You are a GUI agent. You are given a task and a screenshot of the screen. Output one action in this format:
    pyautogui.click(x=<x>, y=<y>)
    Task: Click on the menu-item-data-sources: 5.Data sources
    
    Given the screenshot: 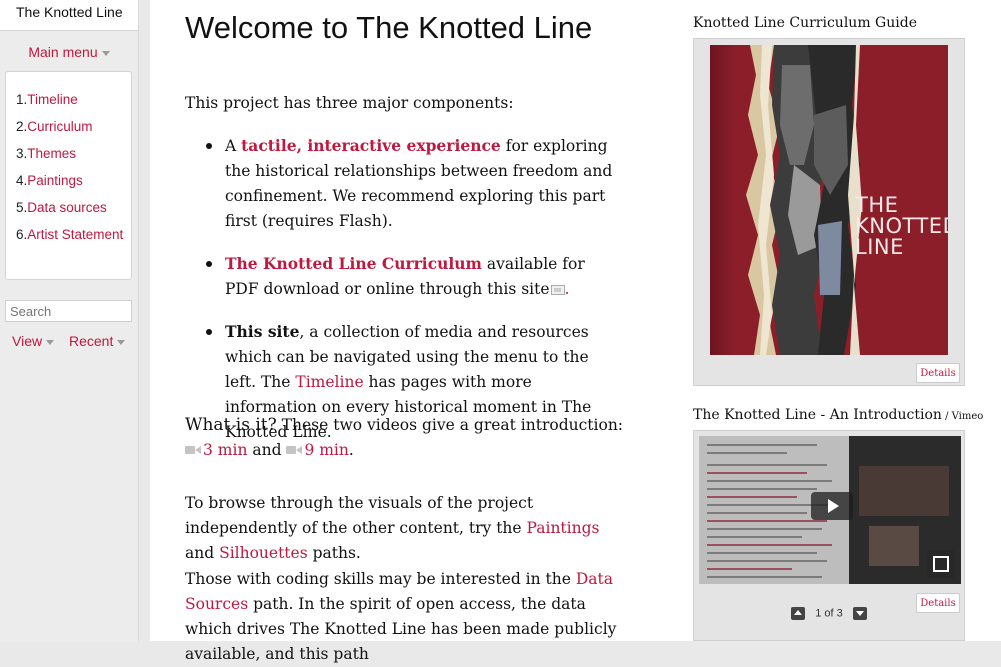 What is the action you would take?
    pyautogui.click(x=73, y=207)
    